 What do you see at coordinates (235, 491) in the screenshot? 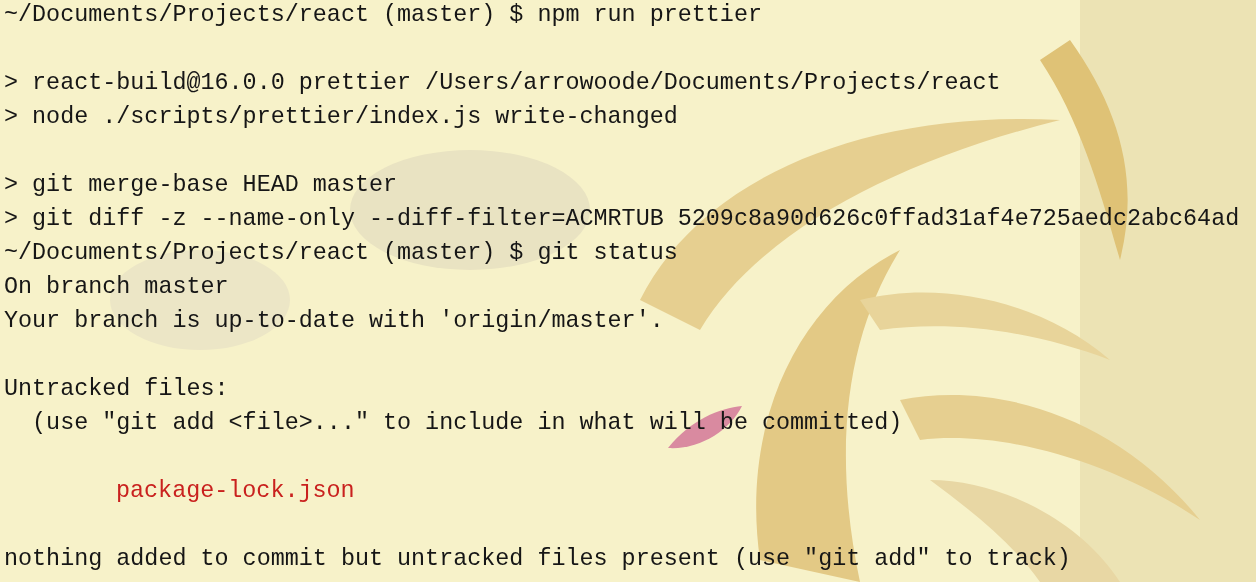
I see `untracked-file: package-lock.json` at bounding box center [235, 491].